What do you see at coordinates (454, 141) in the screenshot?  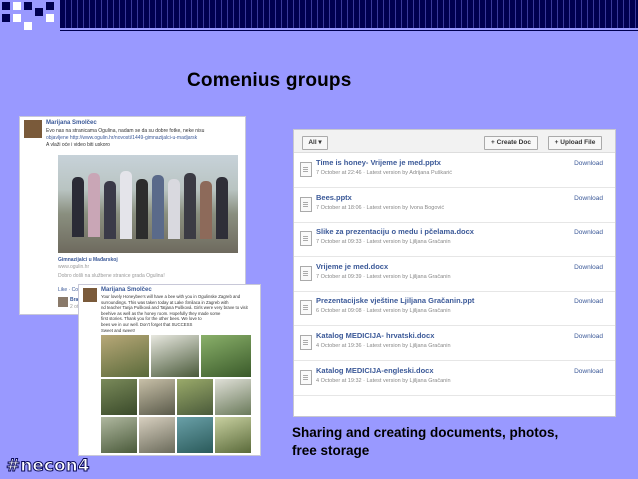 I see `docs-toolbar: All ▾ + Create Doc + Upload File` at bounding box center [454, 141].